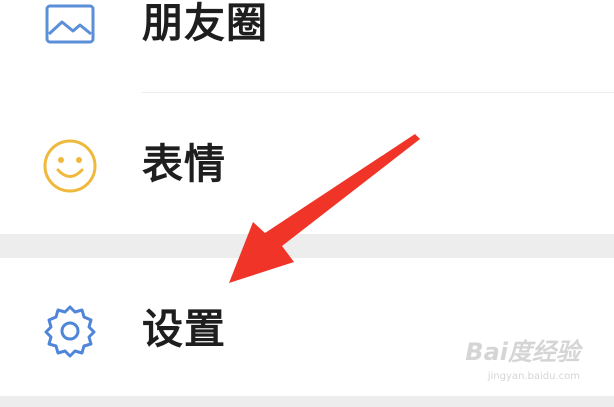 The width and height of the screenshot is (614, 407). Describe the element at coordinates (184, 329) in the screenshot. I see `menu-item-label: 设置` at that location.